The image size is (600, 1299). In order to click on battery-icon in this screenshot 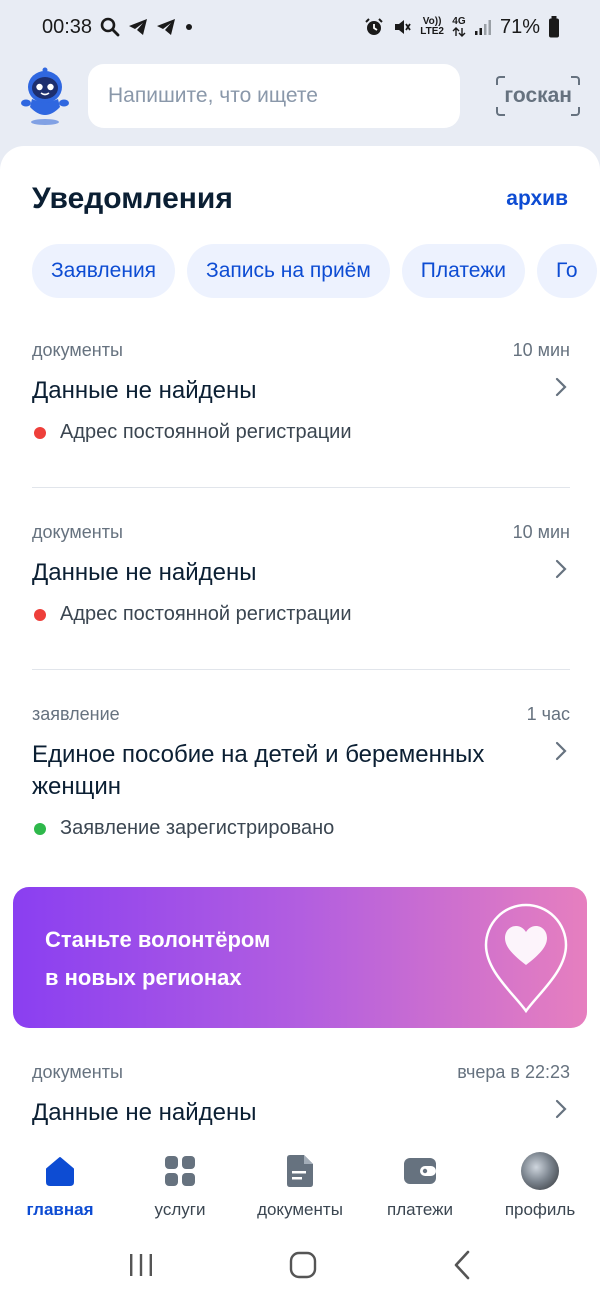, I will do `click(554, 27)`.